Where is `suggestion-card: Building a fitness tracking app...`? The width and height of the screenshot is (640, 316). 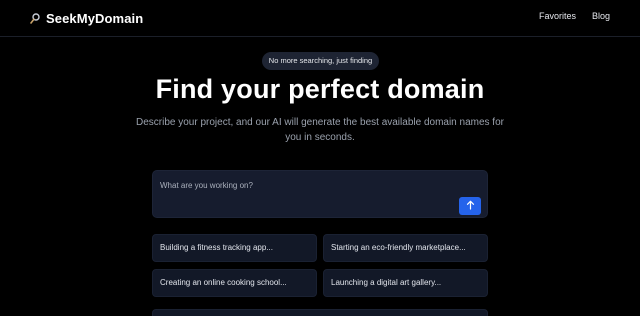
suggestion-card: Building a fitness tracking app... is located at coordinates (234, 248).